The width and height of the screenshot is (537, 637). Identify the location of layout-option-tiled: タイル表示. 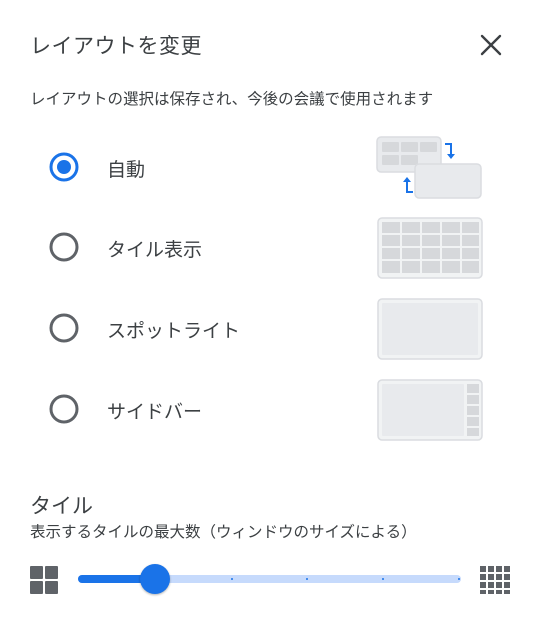
(268, 249).